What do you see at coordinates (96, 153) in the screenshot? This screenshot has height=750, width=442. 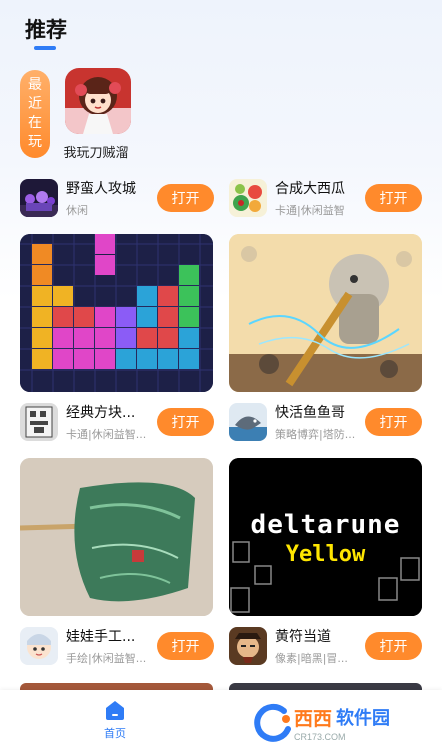 I see `recent-game-name: 我玩刀贼溜` at bounding box center [96, 153].